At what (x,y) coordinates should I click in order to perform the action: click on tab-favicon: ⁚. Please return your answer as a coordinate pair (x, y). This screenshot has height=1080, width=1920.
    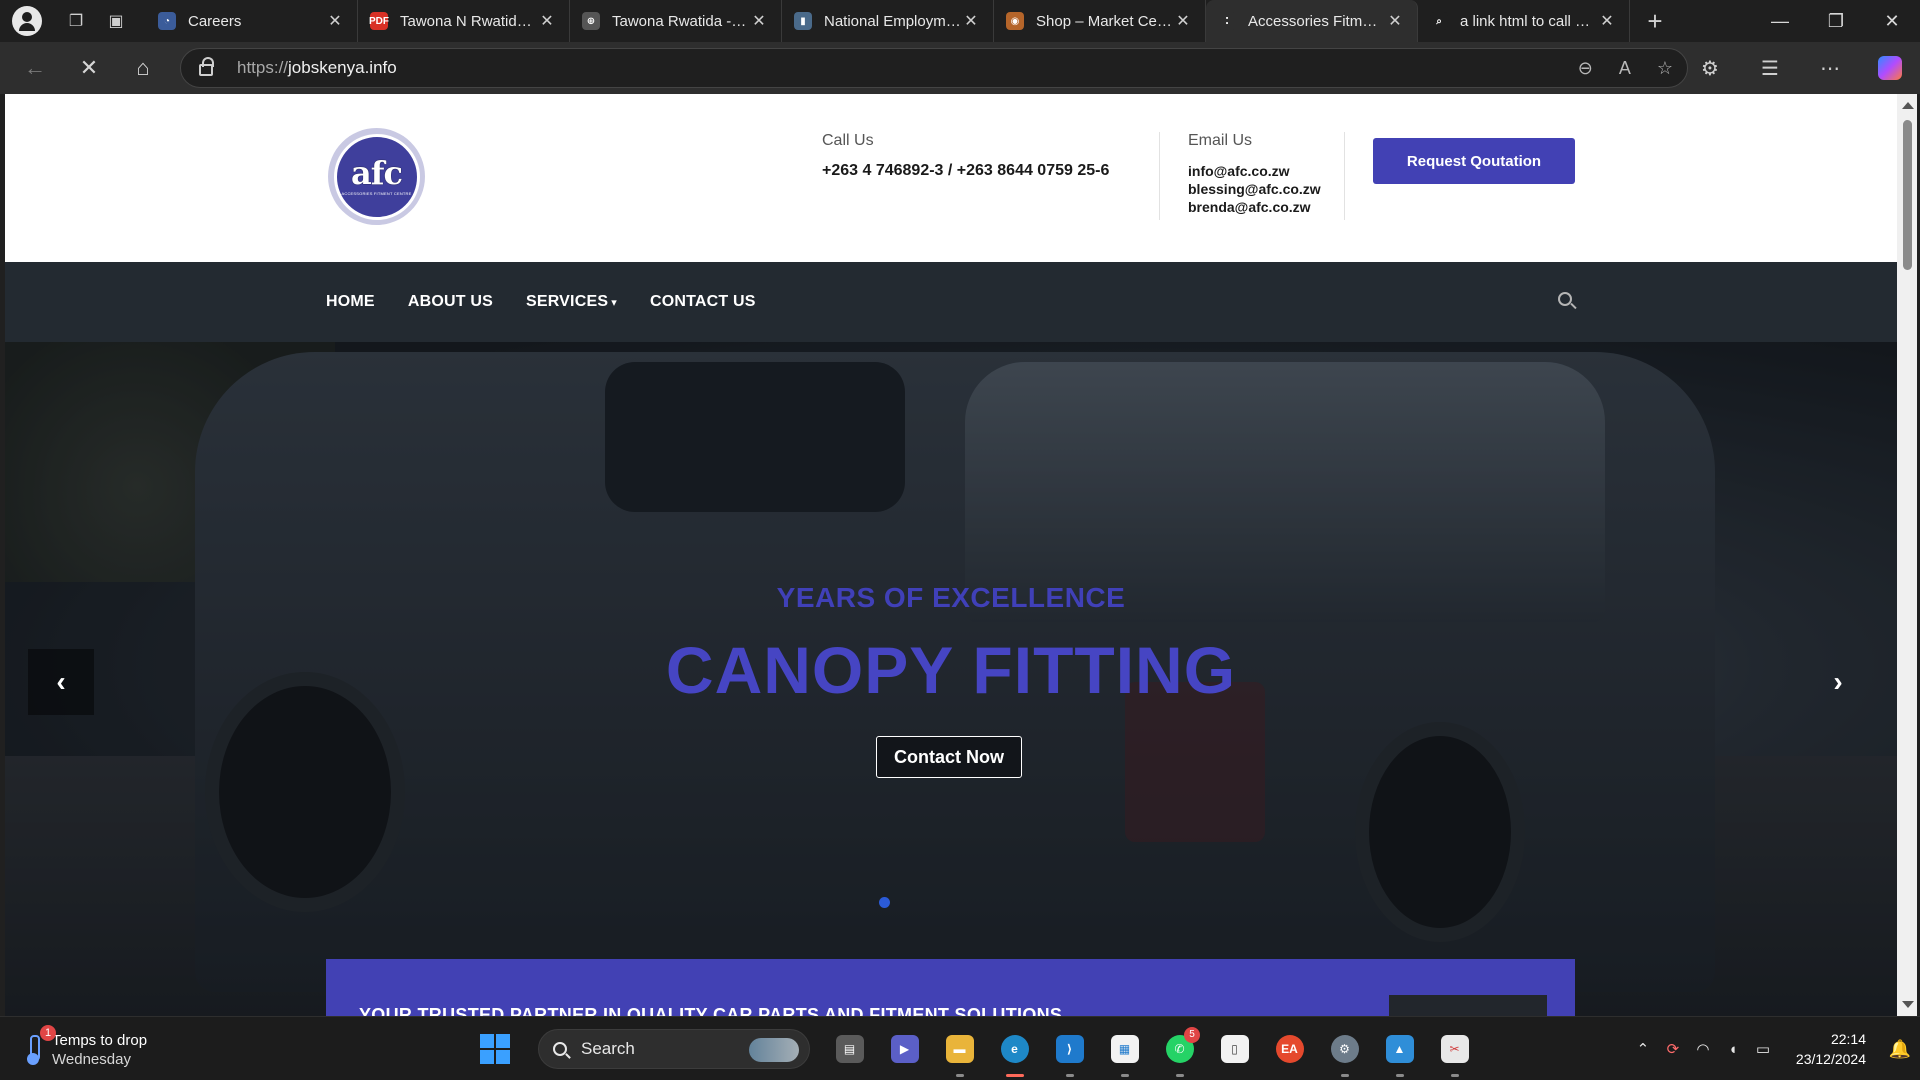
    Looking at the image, I should click on (1227, 21).